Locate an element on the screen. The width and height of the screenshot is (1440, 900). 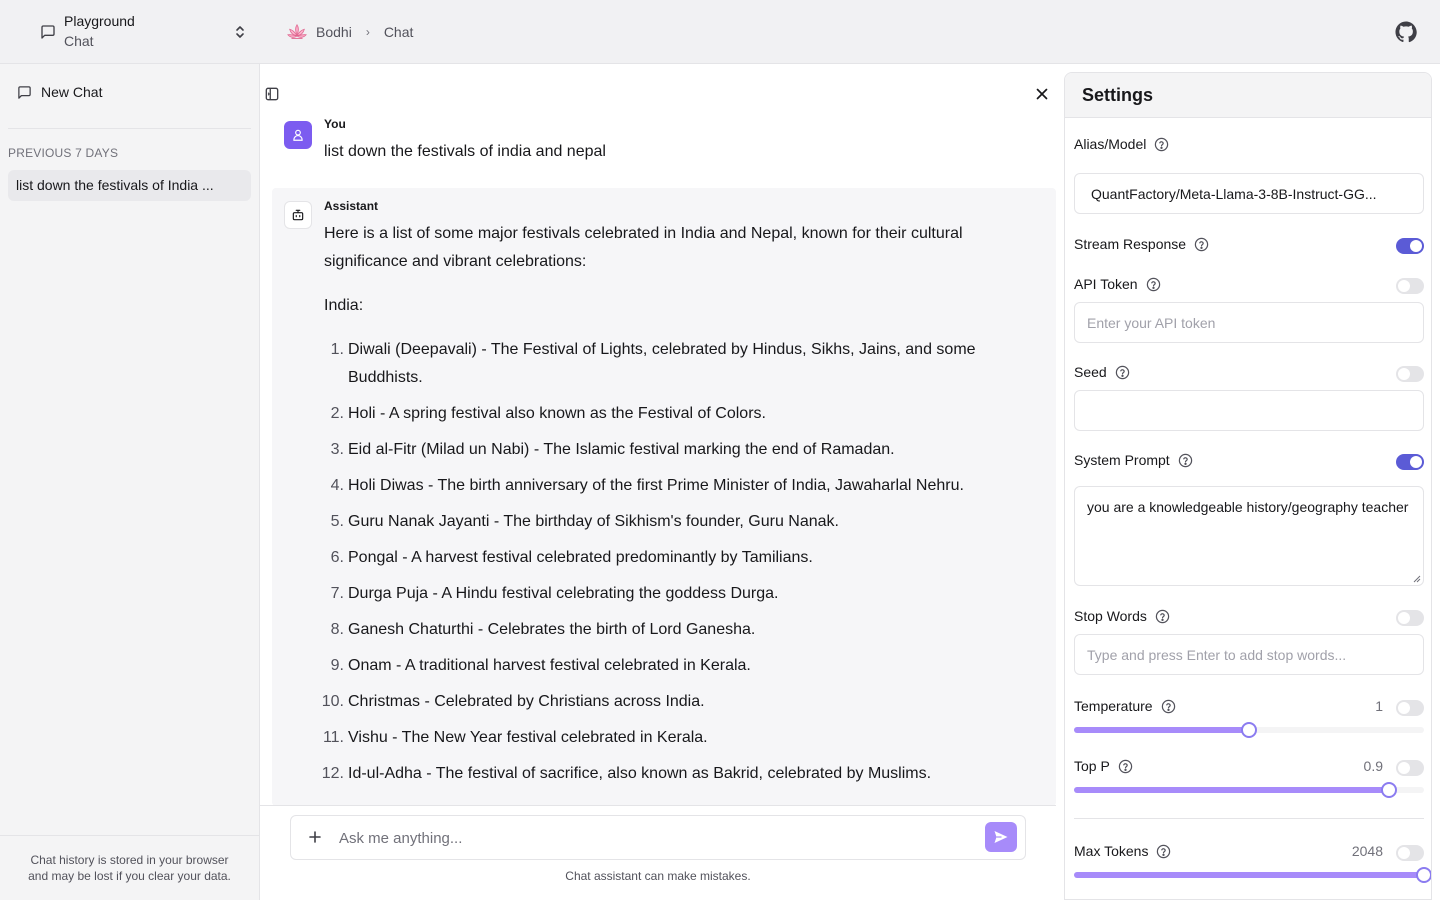
message-square-icon is located at coordinates (24, 92).